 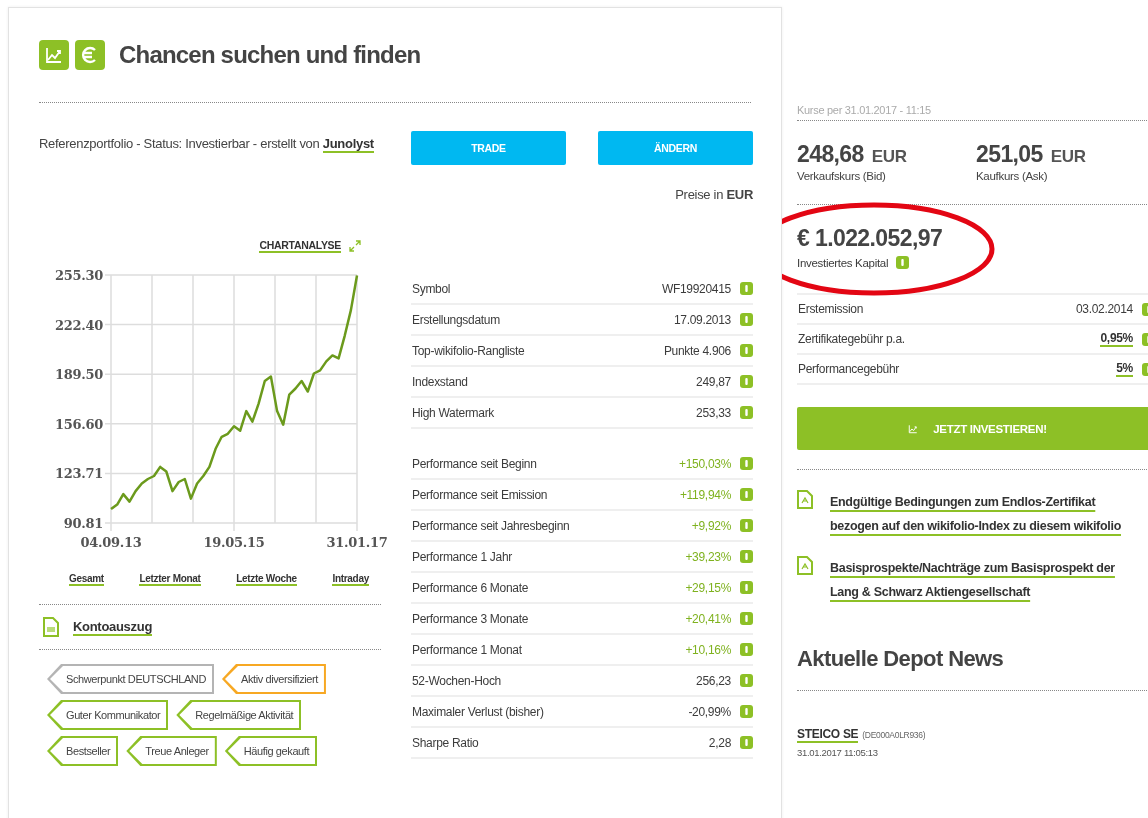 I want to click on axis-label: 04.09.13, so click(x=111, y=542).